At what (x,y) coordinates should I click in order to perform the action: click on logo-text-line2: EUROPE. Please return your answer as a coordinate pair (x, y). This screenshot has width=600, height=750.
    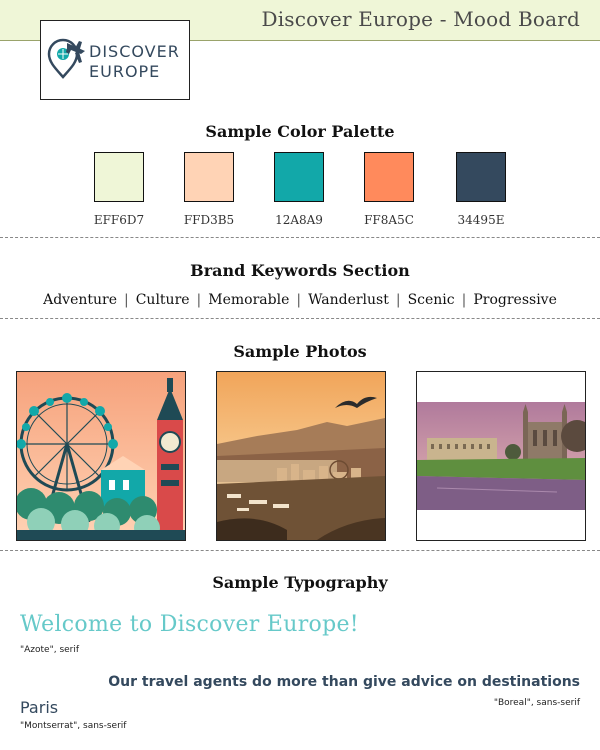
    Looking at the image, I should click on (125, 71).